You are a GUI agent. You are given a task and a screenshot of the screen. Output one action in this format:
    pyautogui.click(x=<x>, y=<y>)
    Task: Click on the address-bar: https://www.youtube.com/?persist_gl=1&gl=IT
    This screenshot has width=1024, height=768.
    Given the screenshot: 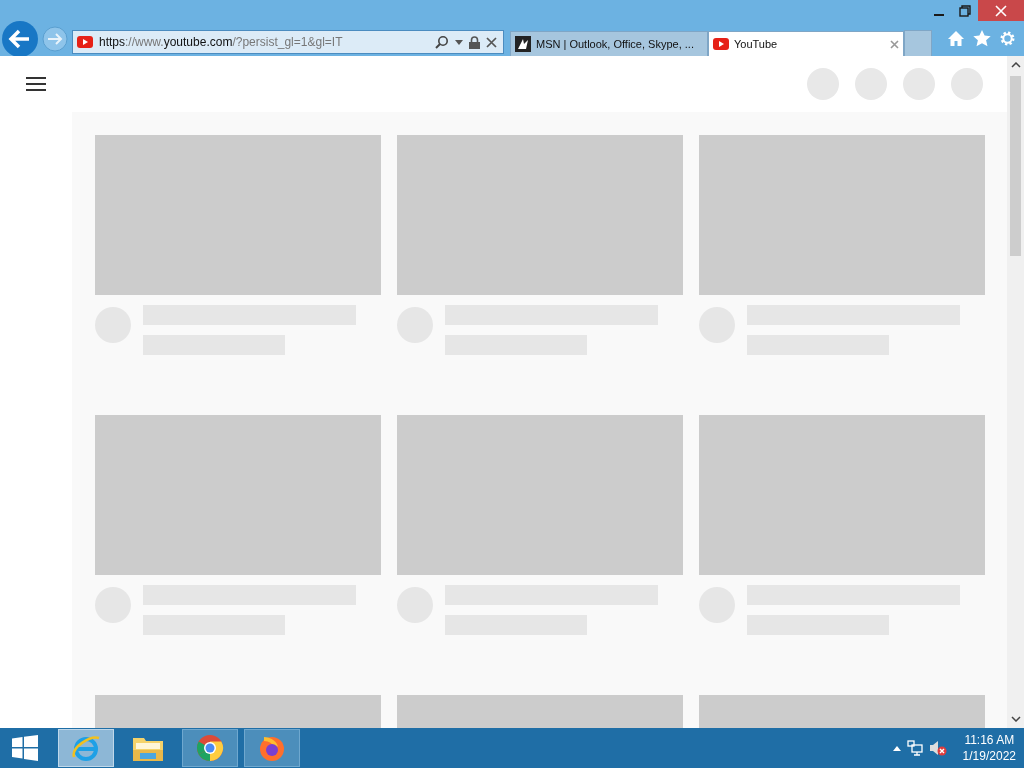 What is the action you would take?
    pyautogui.click(x=288, y=42)
    